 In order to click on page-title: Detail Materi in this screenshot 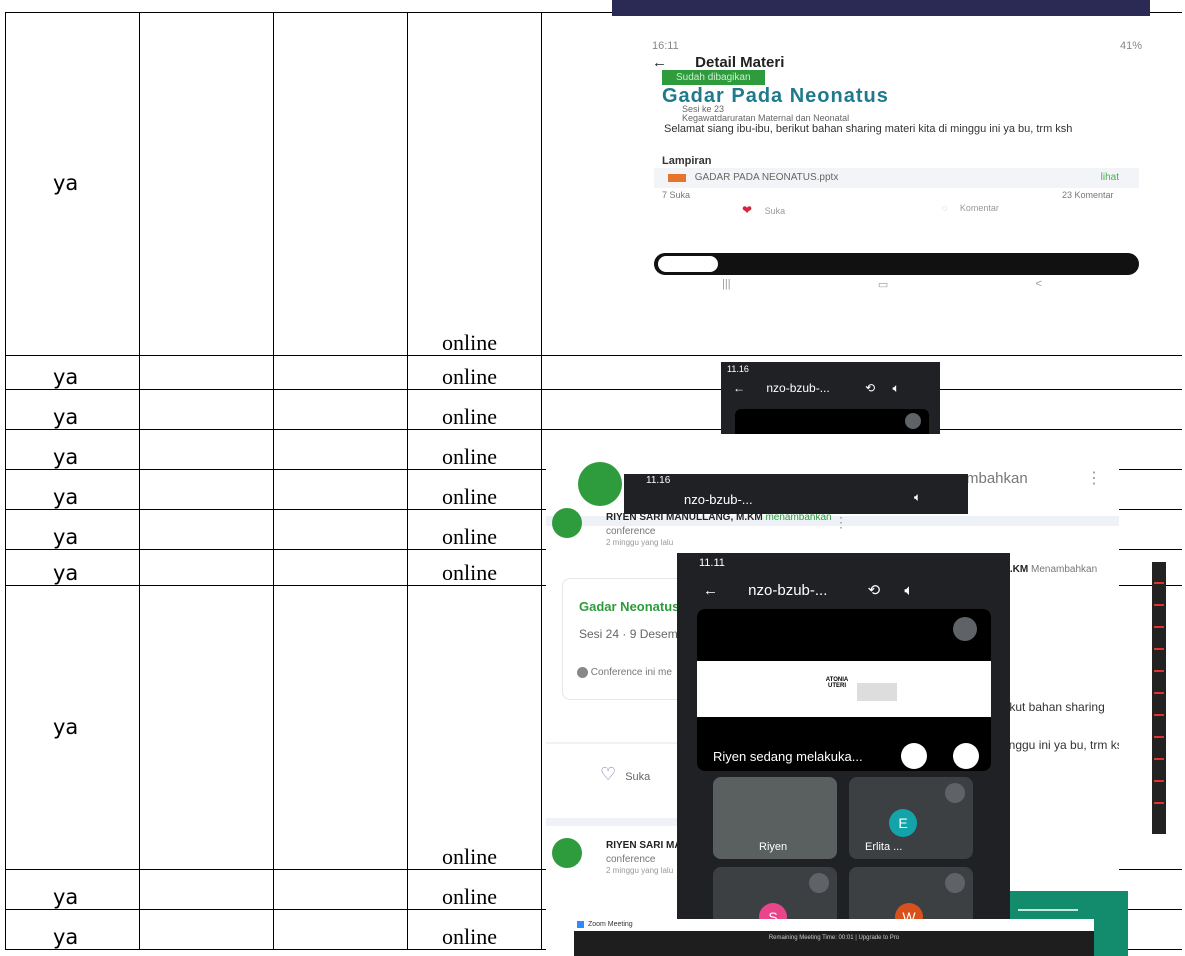, I will do `click(740, 62)`.